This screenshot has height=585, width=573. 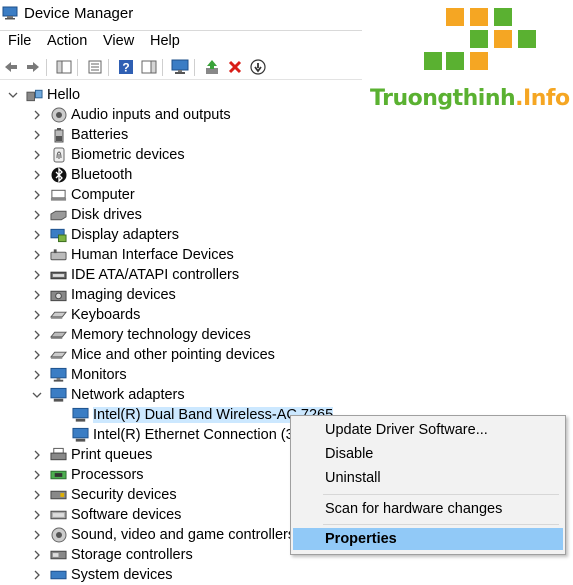 I want to click on action-pane-icon, so click(x=149, y=67).